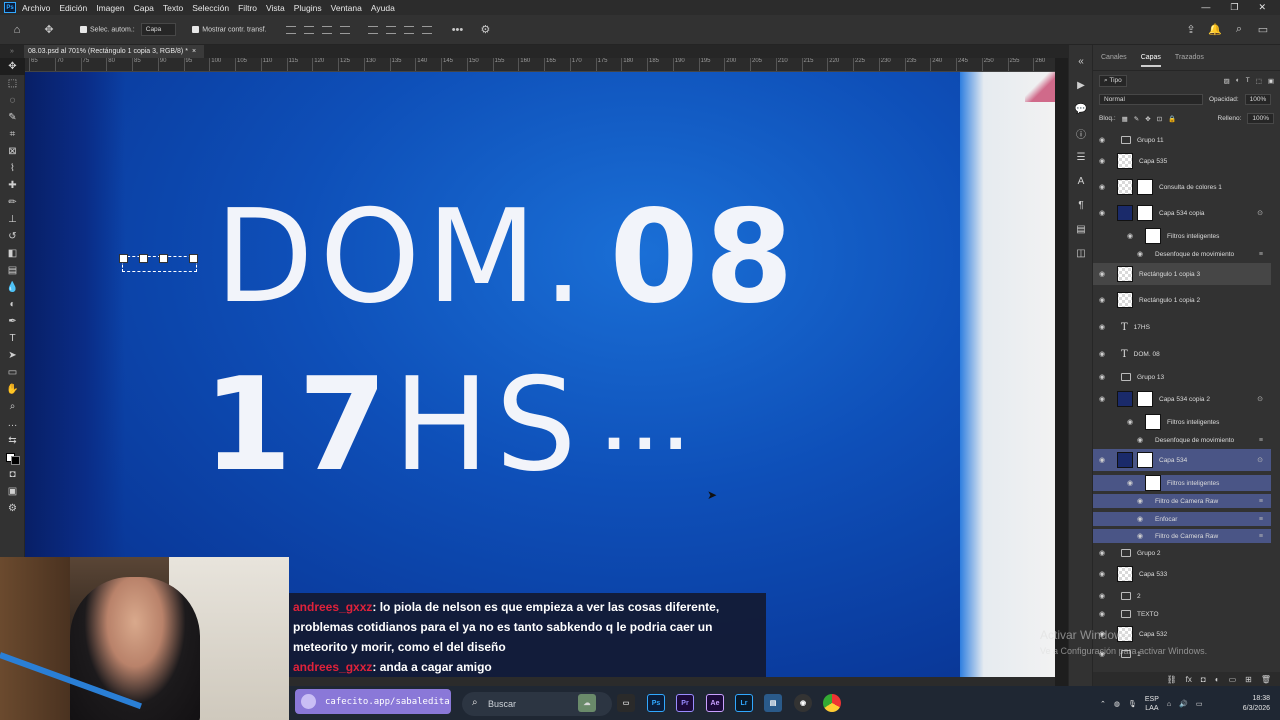 This screenshot has height=720, width=1280. I want to click on menu-seleccion: Selección, so click(210, 8).